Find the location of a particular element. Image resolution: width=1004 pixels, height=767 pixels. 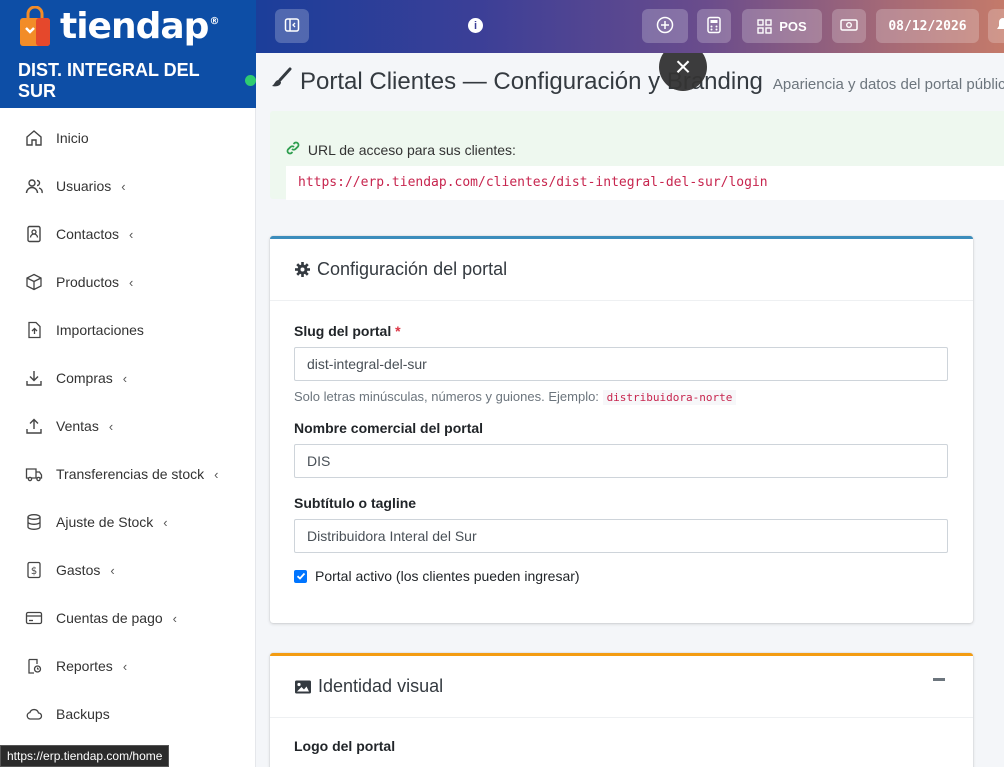

company-label: DIST. INTEGRAL DEL SUR is located at coordinates (109, 80).